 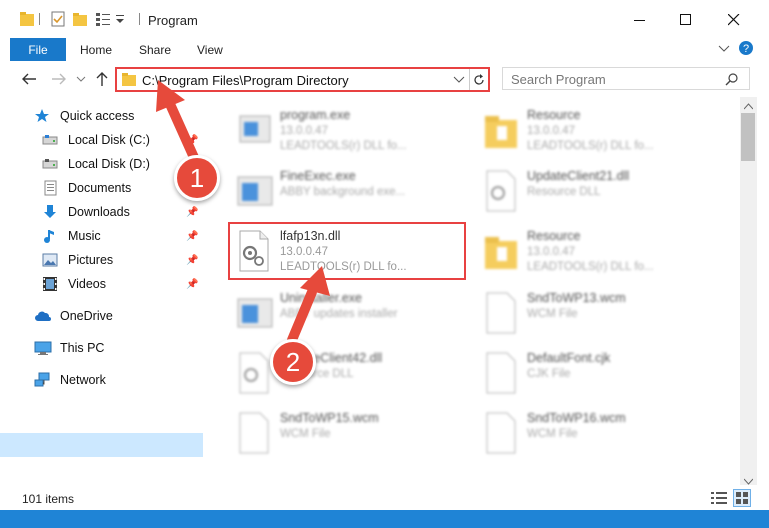 I want to click on ribbon-bar: File Home Share View ?, so click(x=384, y=49).